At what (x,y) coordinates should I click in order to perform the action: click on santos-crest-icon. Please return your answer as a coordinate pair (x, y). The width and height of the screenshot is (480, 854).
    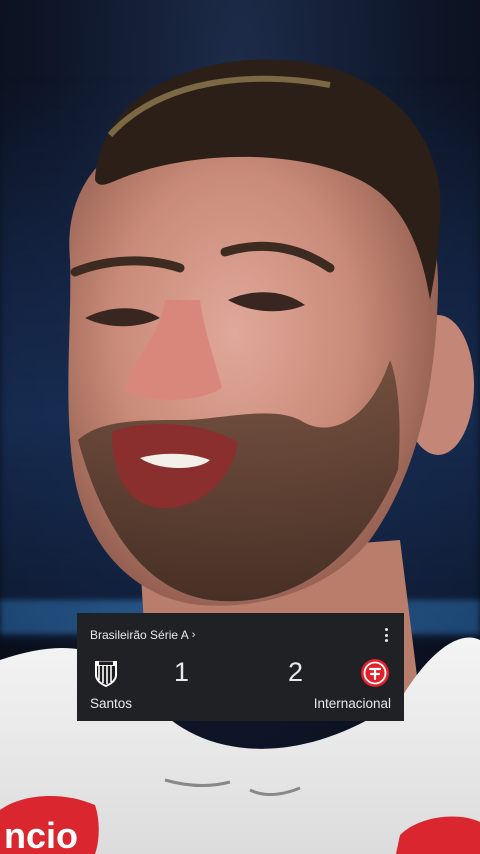
    Looking at the image, I should click on (106, 674).